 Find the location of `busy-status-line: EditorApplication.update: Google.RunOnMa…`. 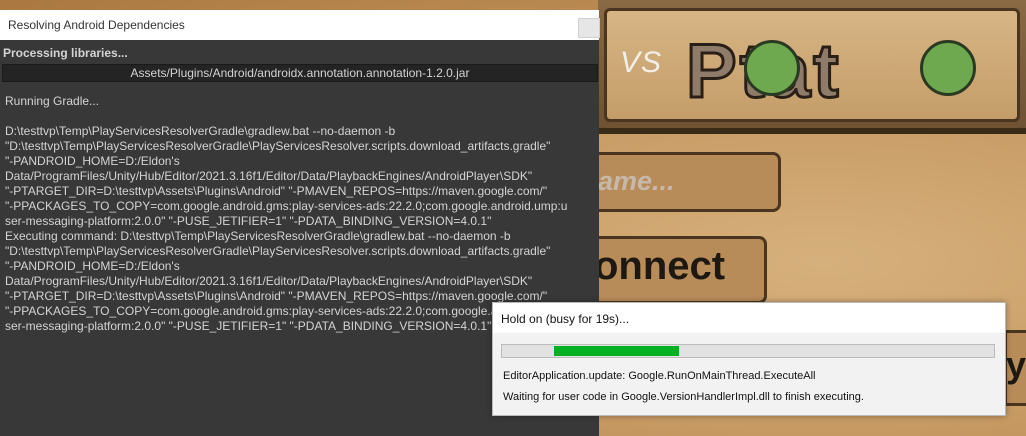

busy-status-line: EditorApplication.update: Google.RunOnMa… is located at coordinates (659, 376).